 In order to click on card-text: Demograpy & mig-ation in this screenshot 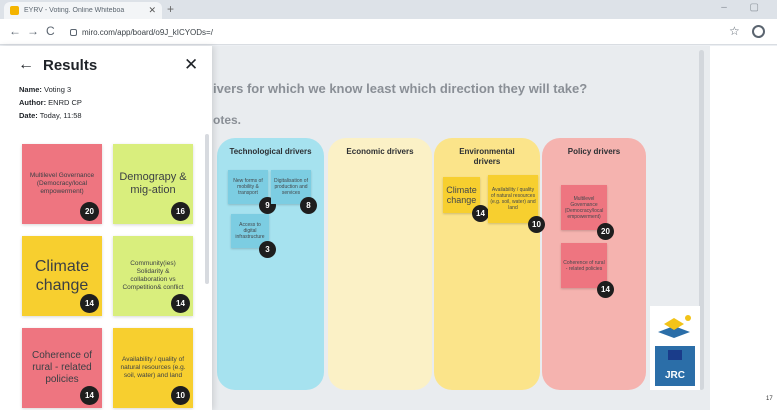, I will do `click(153, 183)`.